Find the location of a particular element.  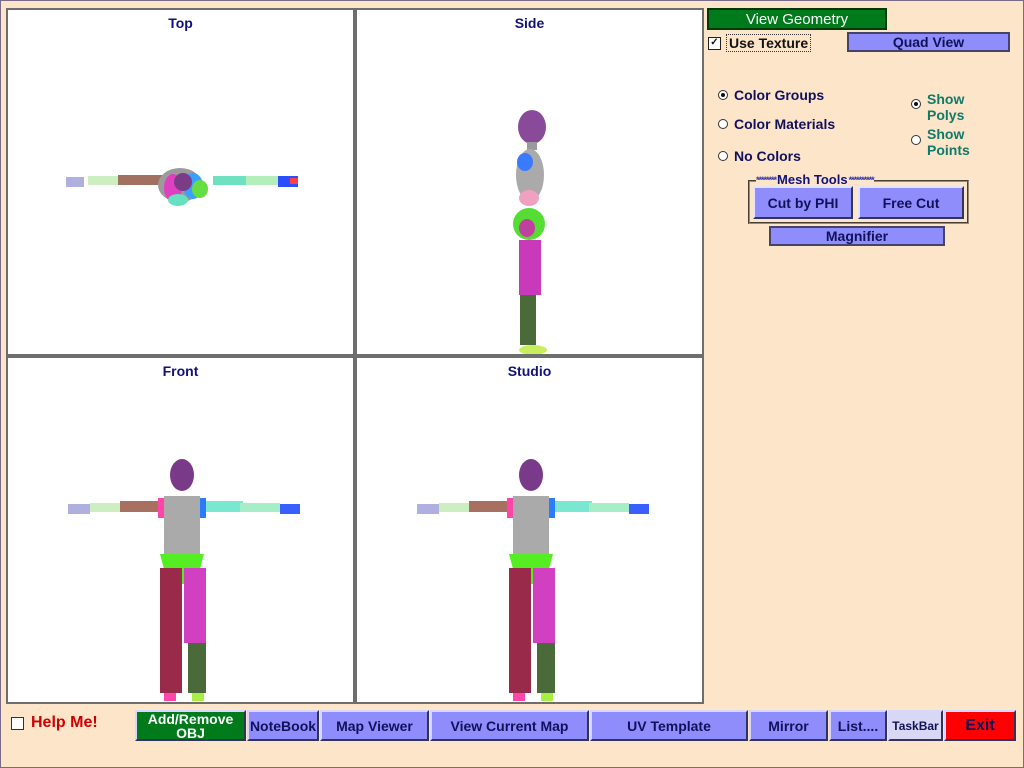

legend-stars-left: ******** is located at coordinates (766, 179).